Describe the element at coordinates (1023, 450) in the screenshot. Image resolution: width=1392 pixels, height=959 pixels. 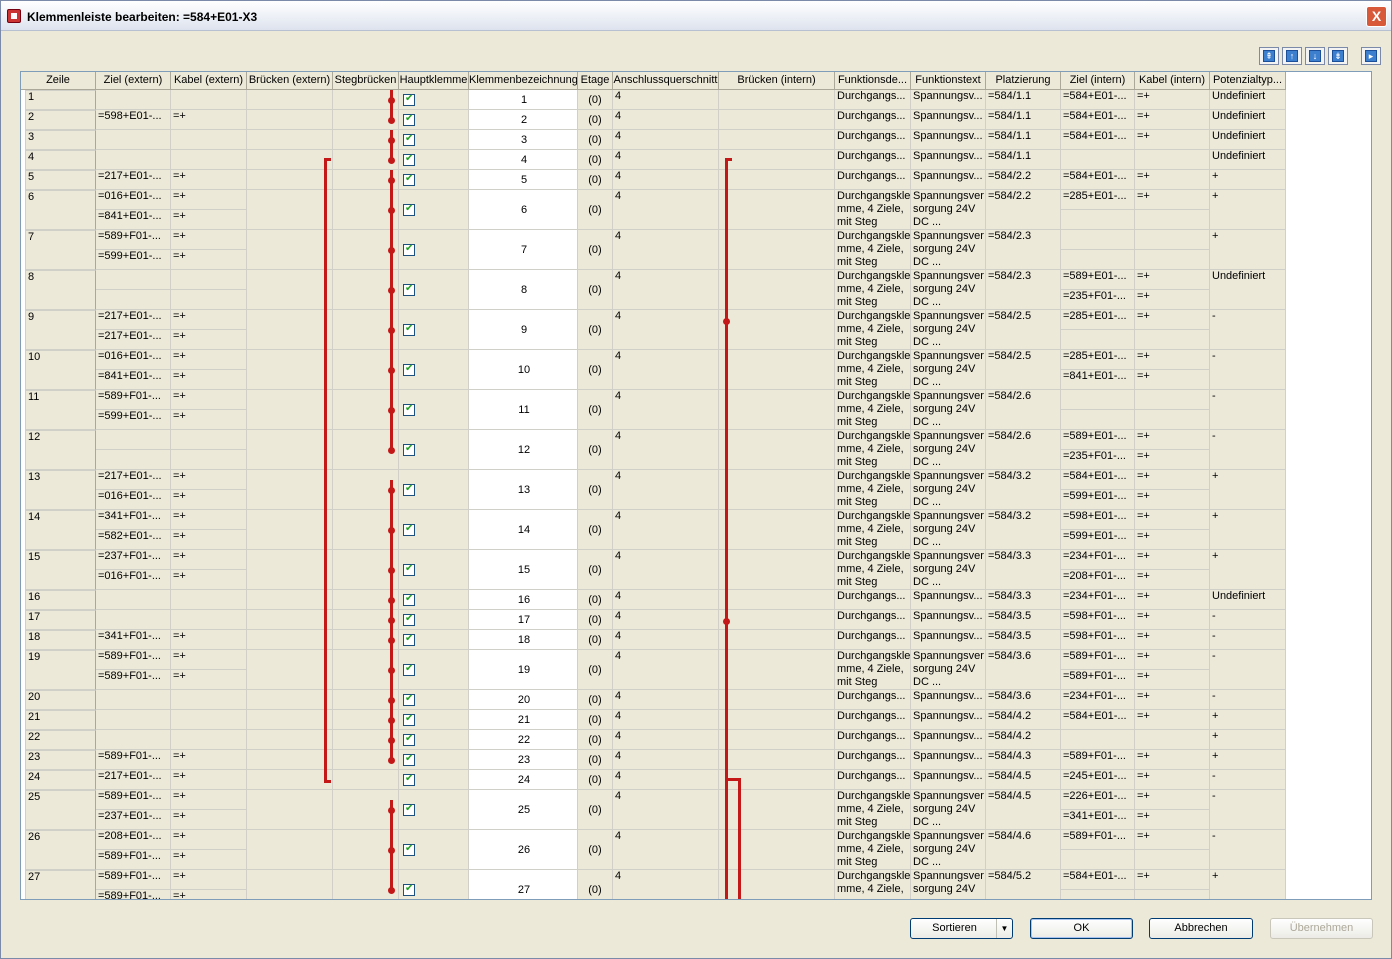
I see `platzierung-cell: =584/2.6` at that location.